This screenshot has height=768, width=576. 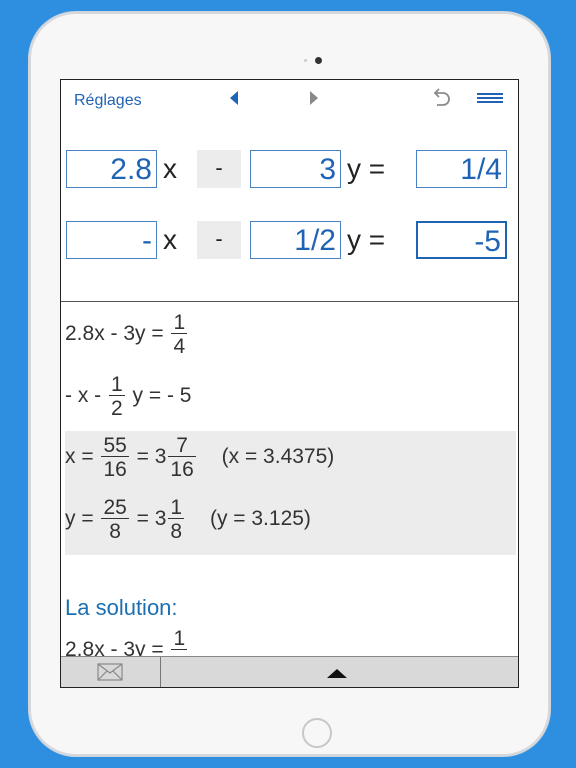 I want to click on fraction: 12, so click(x=117, y=396).